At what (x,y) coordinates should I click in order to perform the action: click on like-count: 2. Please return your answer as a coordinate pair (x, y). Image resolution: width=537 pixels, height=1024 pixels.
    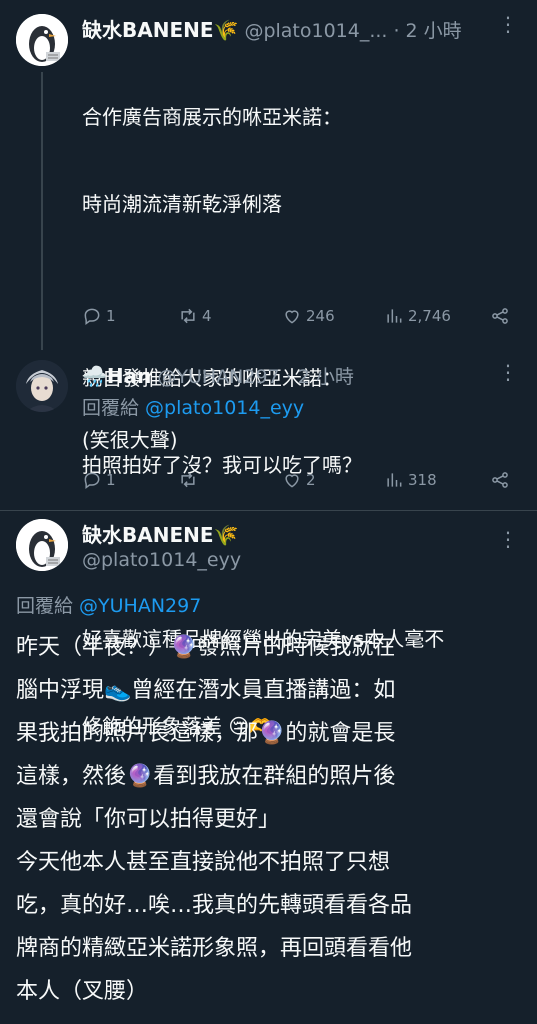
    Looking at the image, I should click on (311, 480).